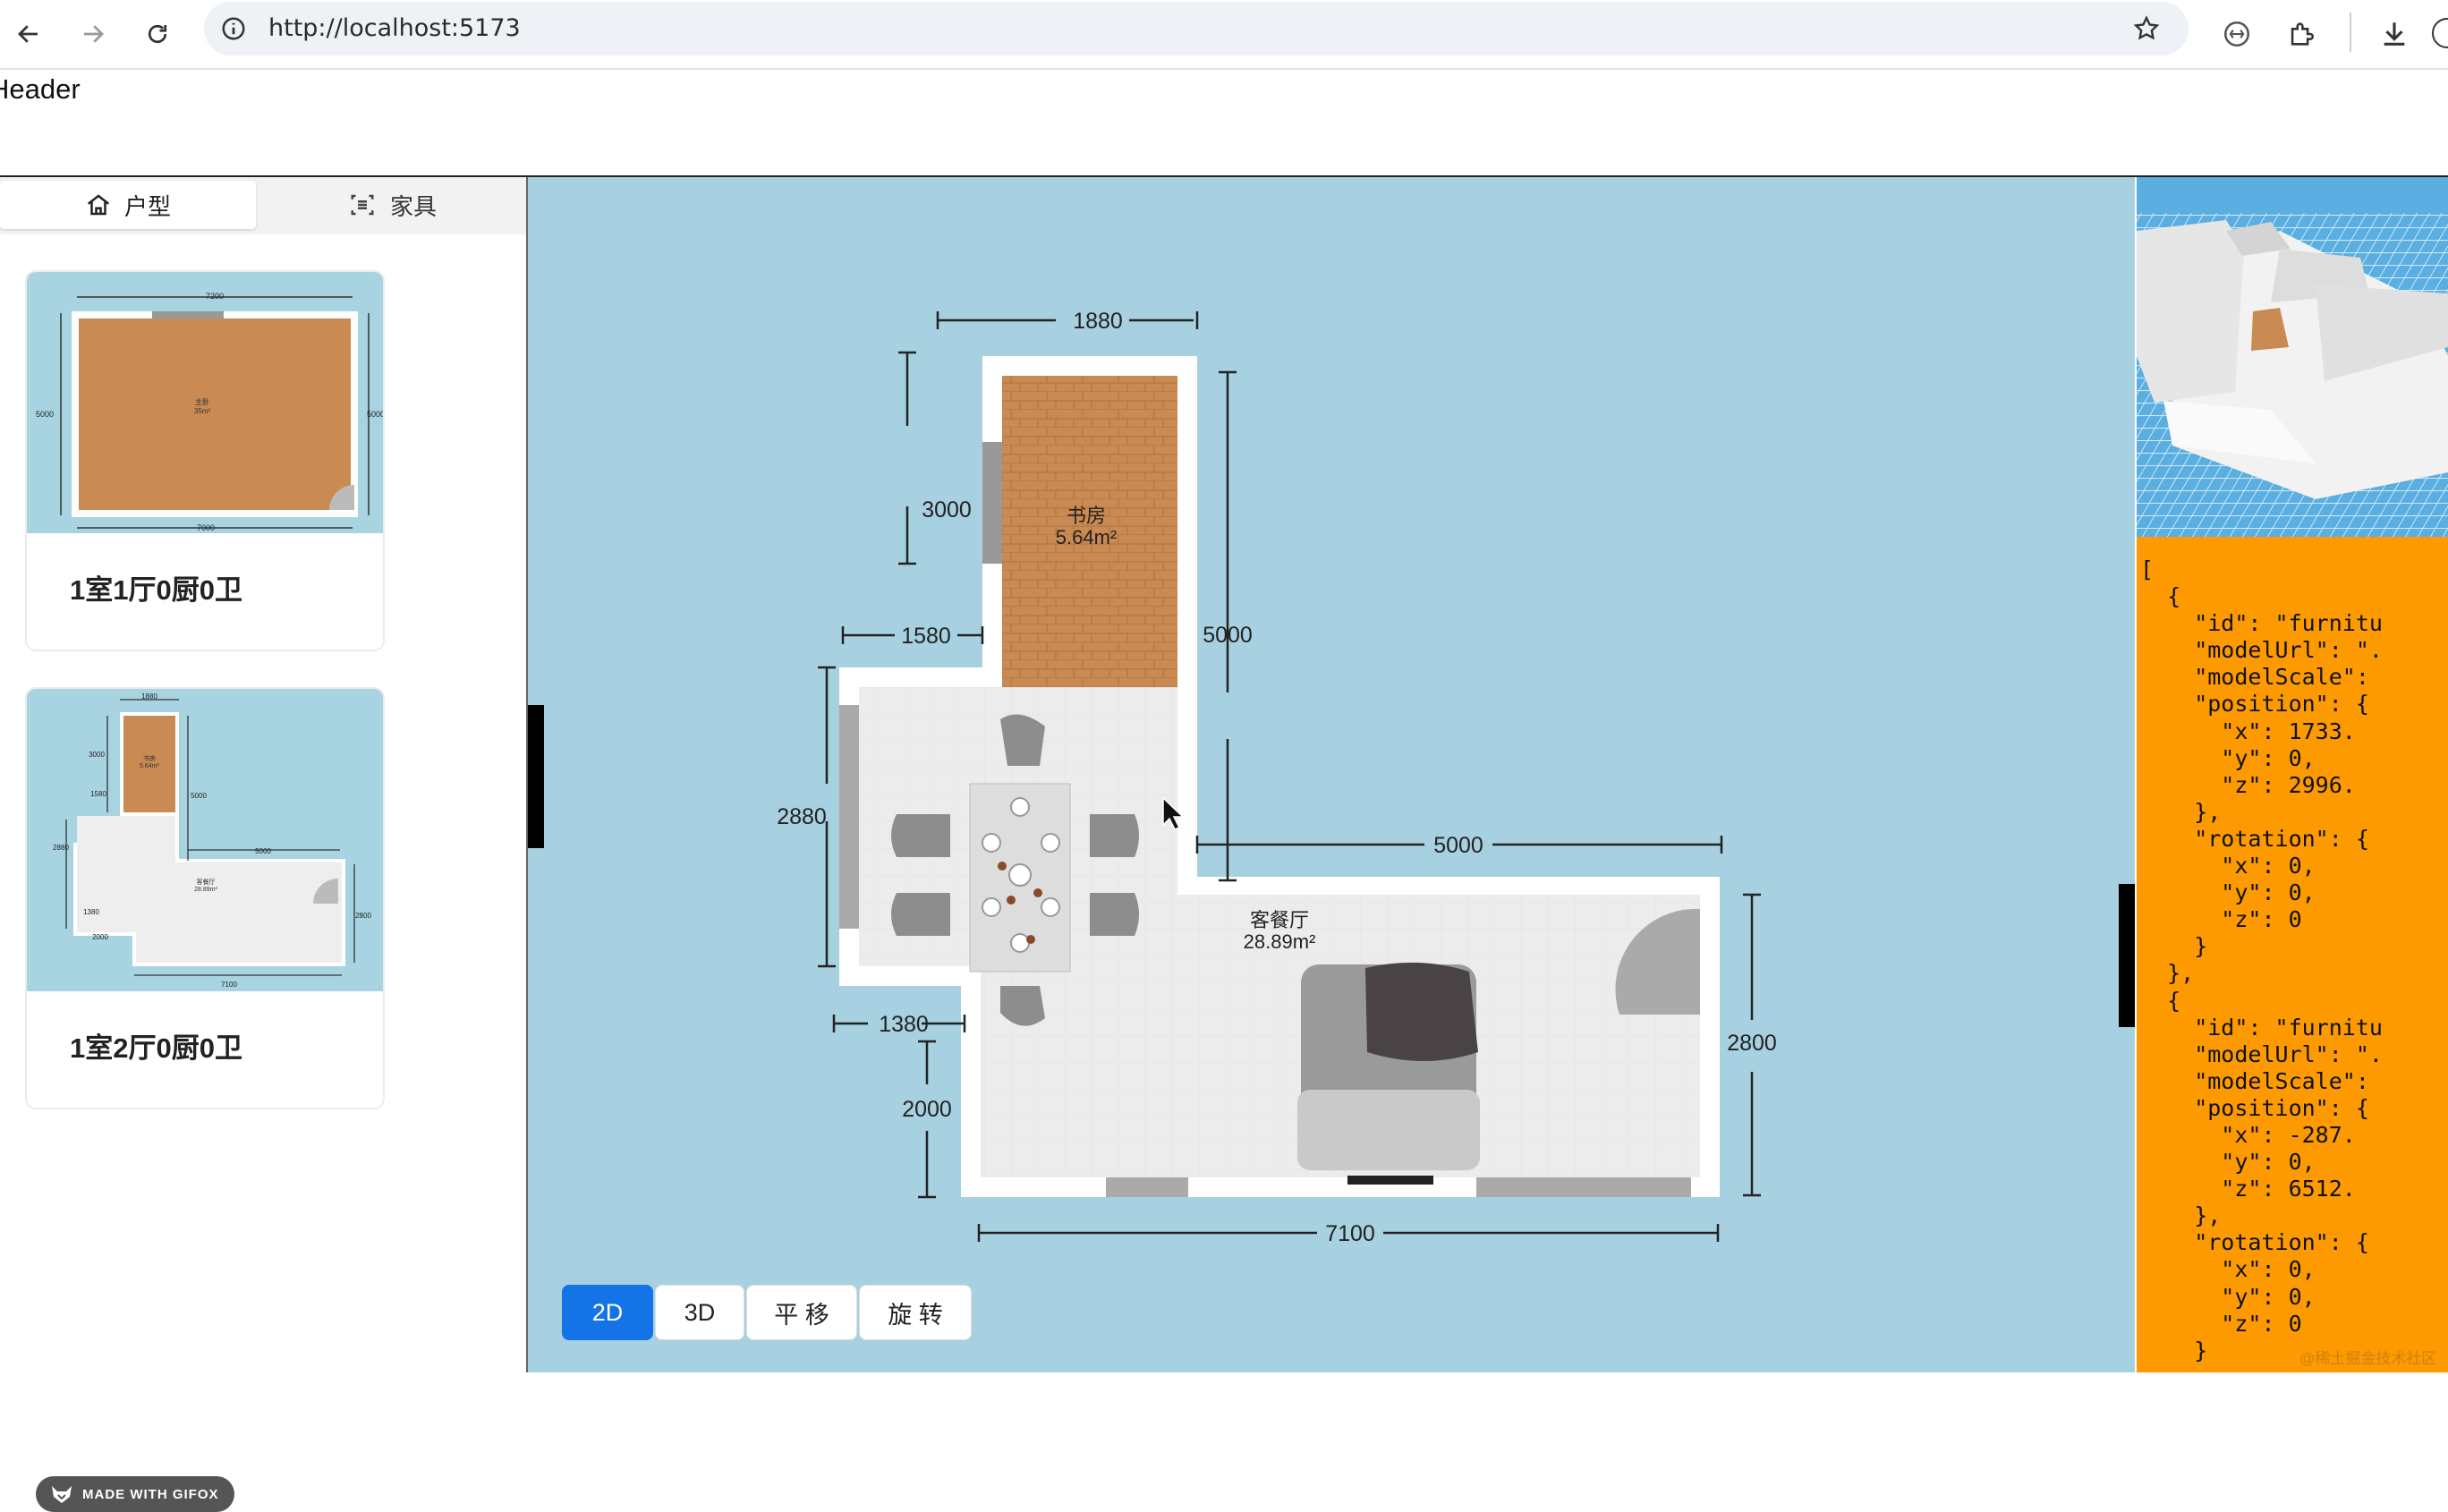  I want to click on card-title: 1室2厅0厨0卫, so click(156, 1048).